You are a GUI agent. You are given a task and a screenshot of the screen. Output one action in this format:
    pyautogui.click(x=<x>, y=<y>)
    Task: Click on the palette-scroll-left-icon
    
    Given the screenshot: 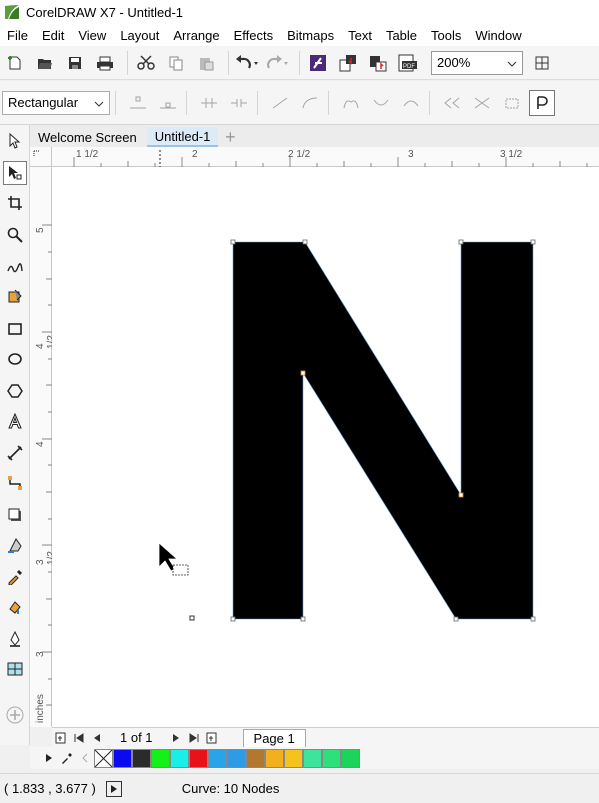 What is the action you would take?
    pyautogui.click(x=85, y=758)
    